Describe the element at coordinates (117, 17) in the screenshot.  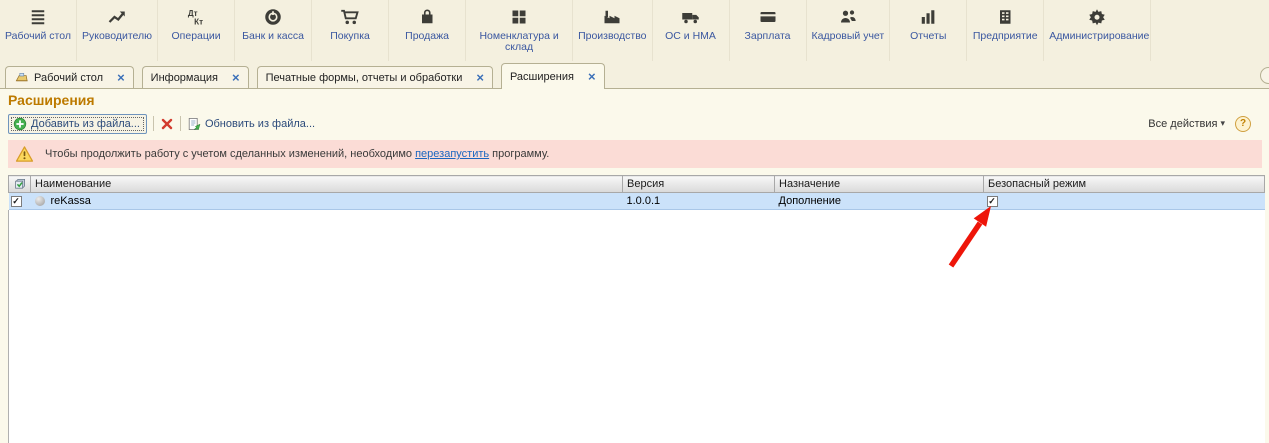
I see `trend-icon` at that location.